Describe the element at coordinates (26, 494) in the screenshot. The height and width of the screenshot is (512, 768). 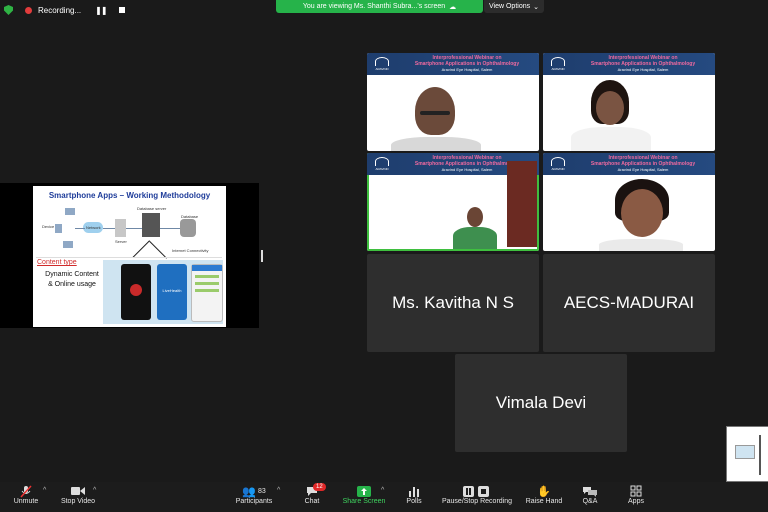
I see `unmute-button: Unmute` at that location.